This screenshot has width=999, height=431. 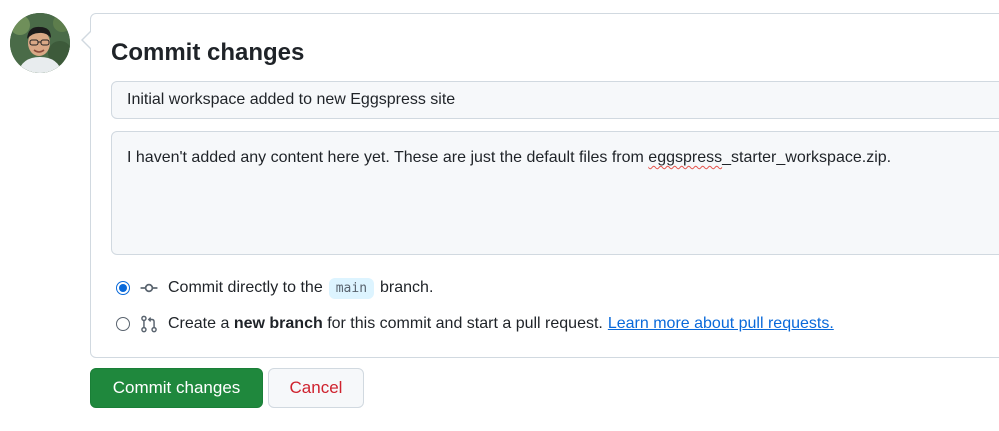 What do you see at coordinates (407, 287) in the screenshot?
I see `option-direct-suffix: branch.` at bounding box center [407, 287].